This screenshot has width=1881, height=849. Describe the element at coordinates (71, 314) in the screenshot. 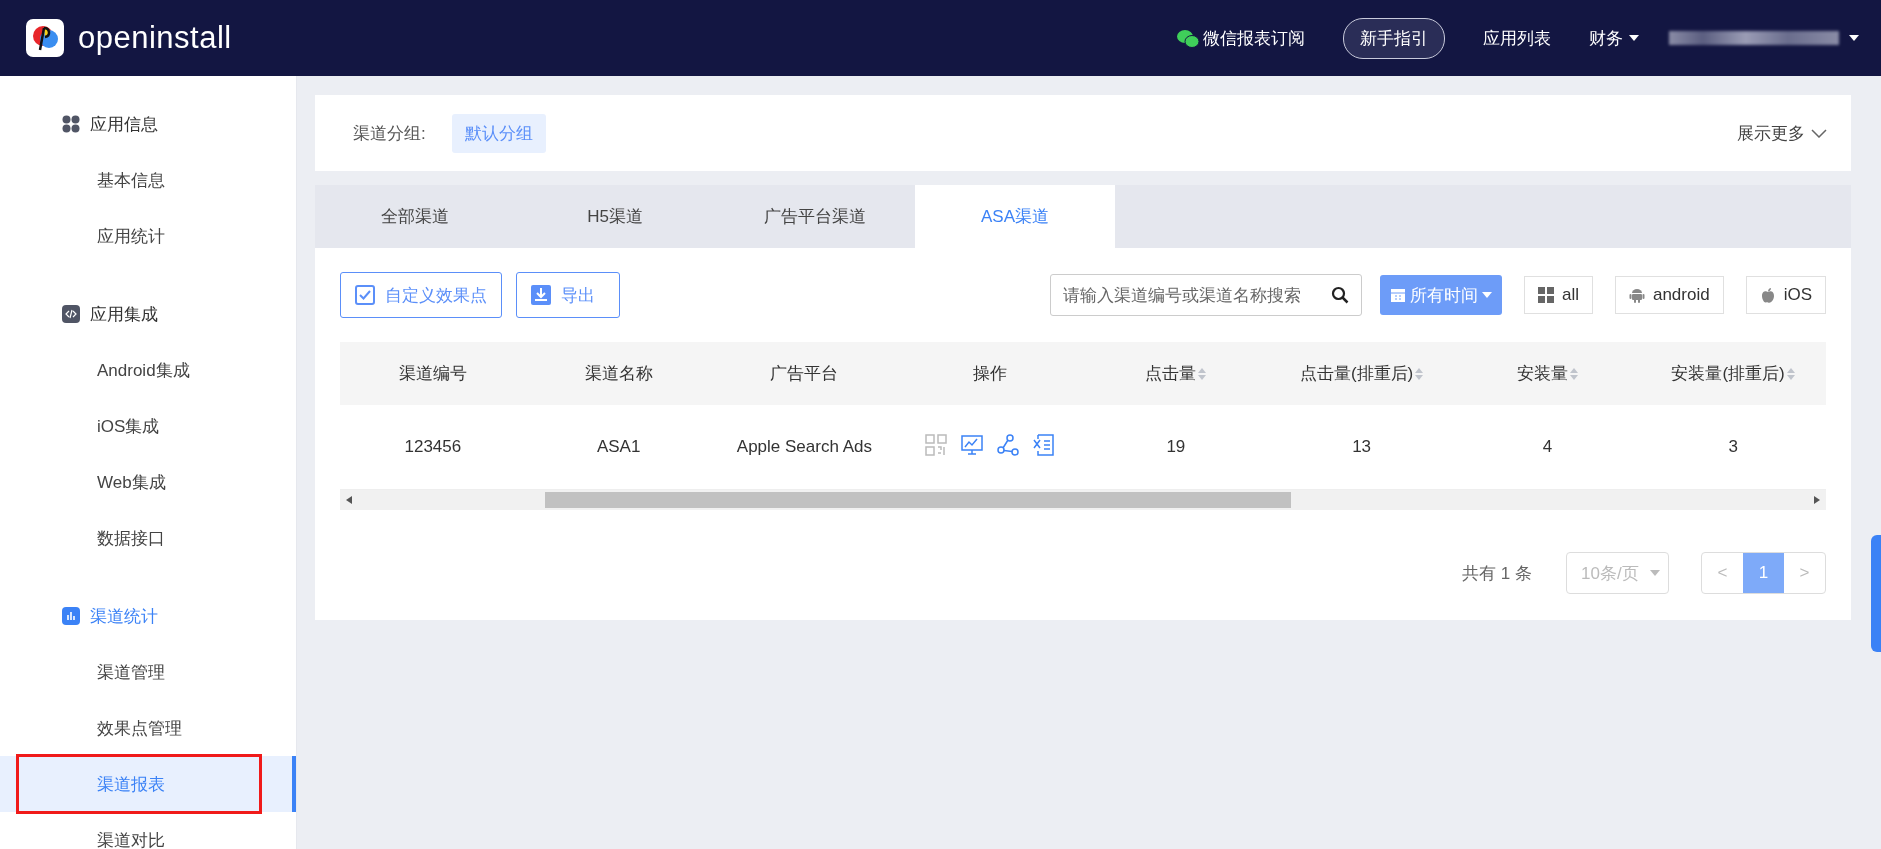

I see `code-icon` at that location.